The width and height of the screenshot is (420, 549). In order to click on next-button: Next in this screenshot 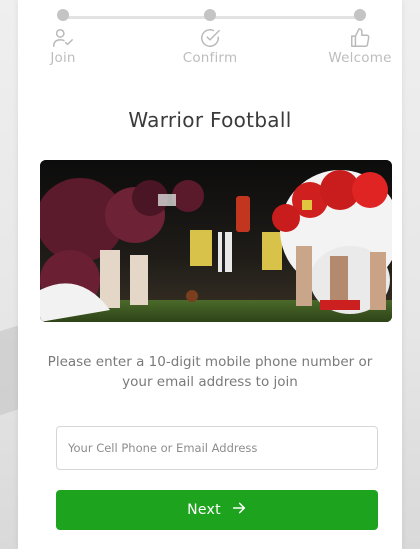, I will do `click(217, 510)`.